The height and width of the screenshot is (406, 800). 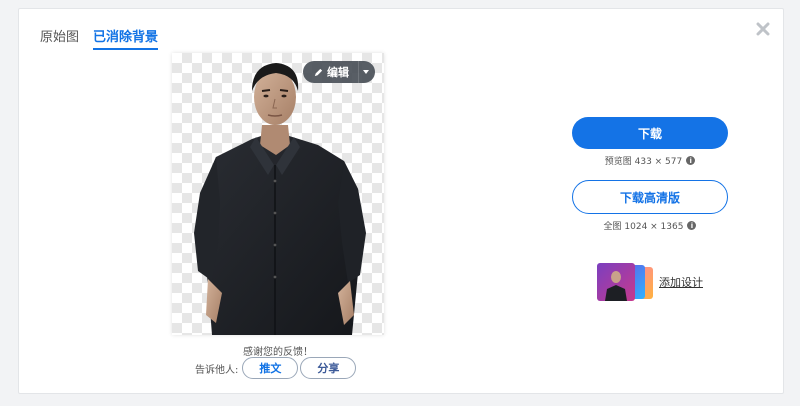 I want to click on edit-button: 编辑, so click(x=339, y=72).